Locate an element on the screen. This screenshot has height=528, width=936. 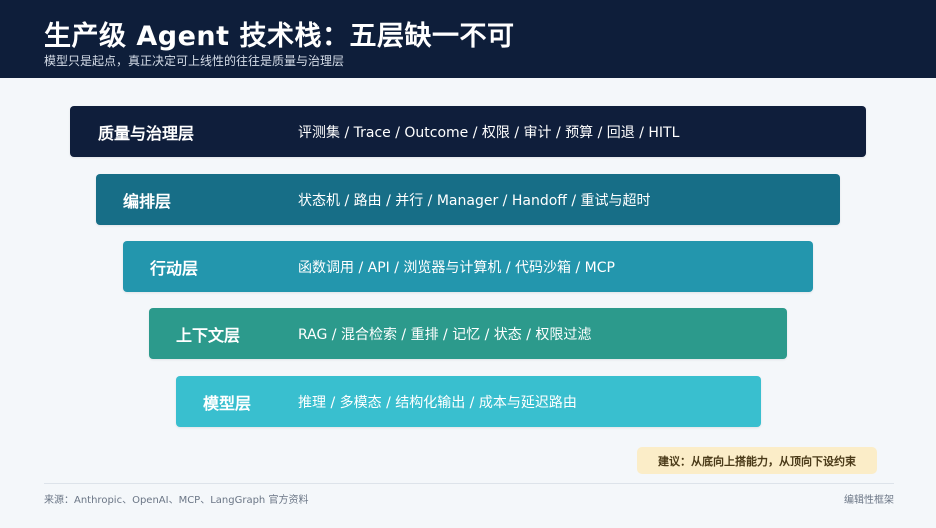
layer-name: 行动层 is located at coordinates (174, 268).